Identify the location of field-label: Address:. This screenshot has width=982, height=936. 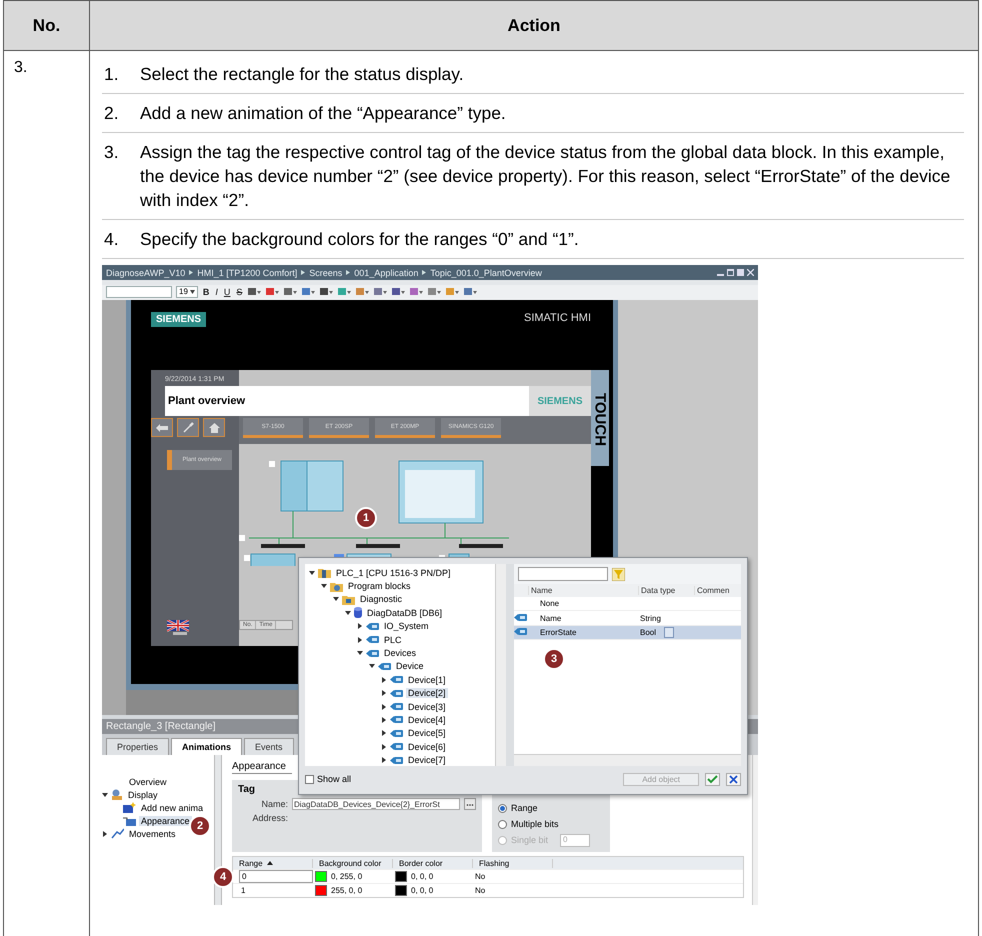
(269, 818).